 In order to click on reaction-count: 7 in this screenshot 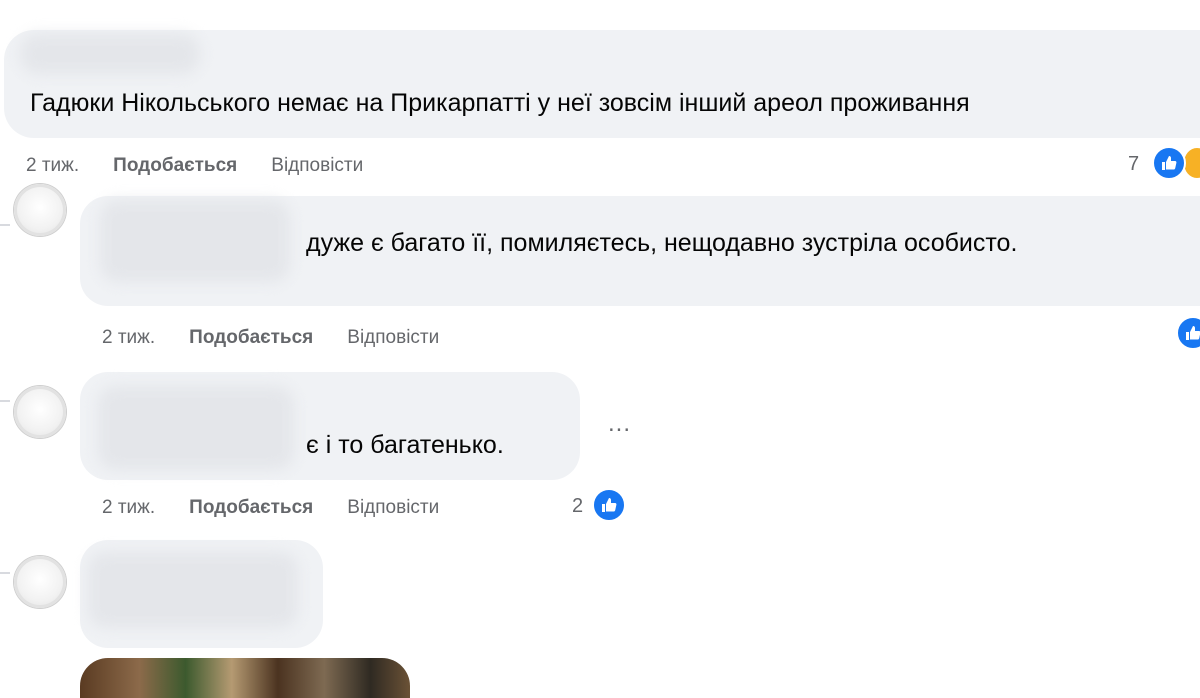, I will do `click(1133, 164)`.